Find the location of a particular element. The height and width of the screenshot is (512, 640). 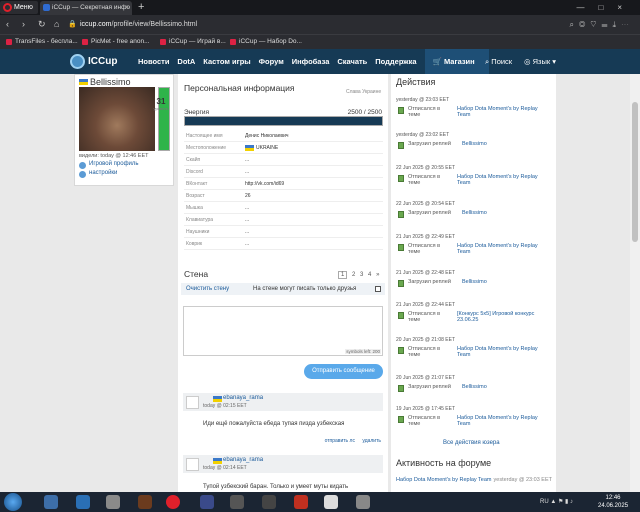

browser-toolbar-icons: ⌕◎♡☰⤓⋯ is located at coordinates (601, 24).